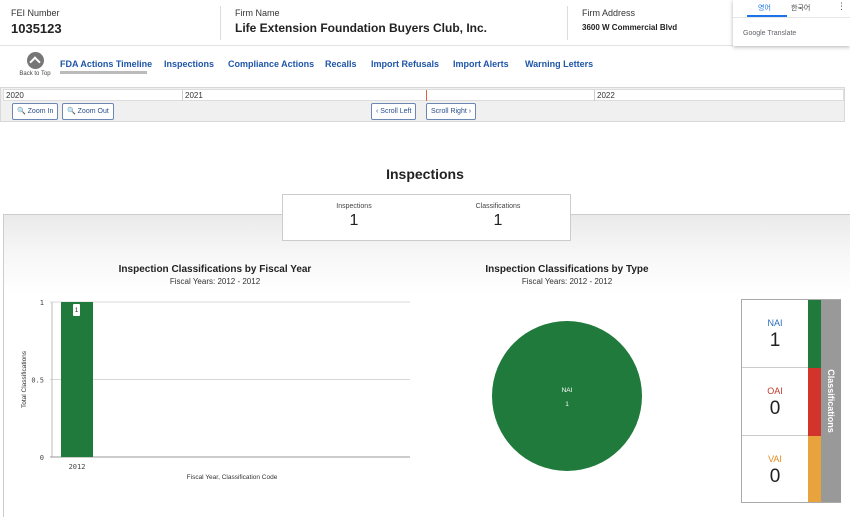 The height and width of the screenshot is (517, 850). Describe the element at coordinates (189, 64) in the screenshot. I see `tab-inspections: Inspections` at that location.